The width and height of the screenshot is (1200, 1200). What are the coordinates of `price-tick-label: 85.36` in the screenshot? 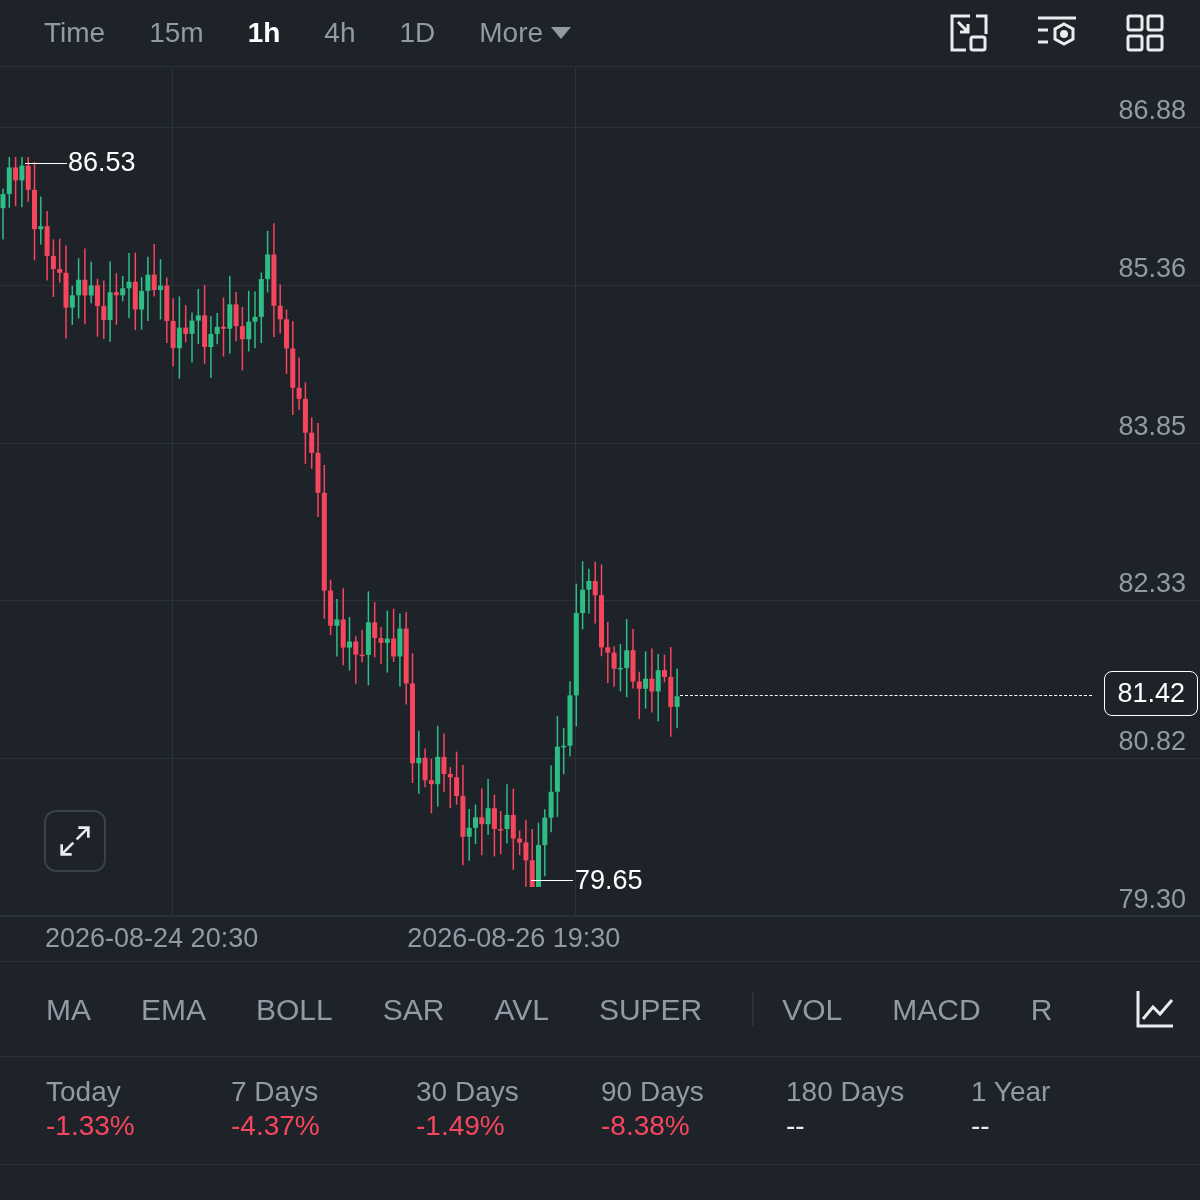 It's located at (1152, 268).